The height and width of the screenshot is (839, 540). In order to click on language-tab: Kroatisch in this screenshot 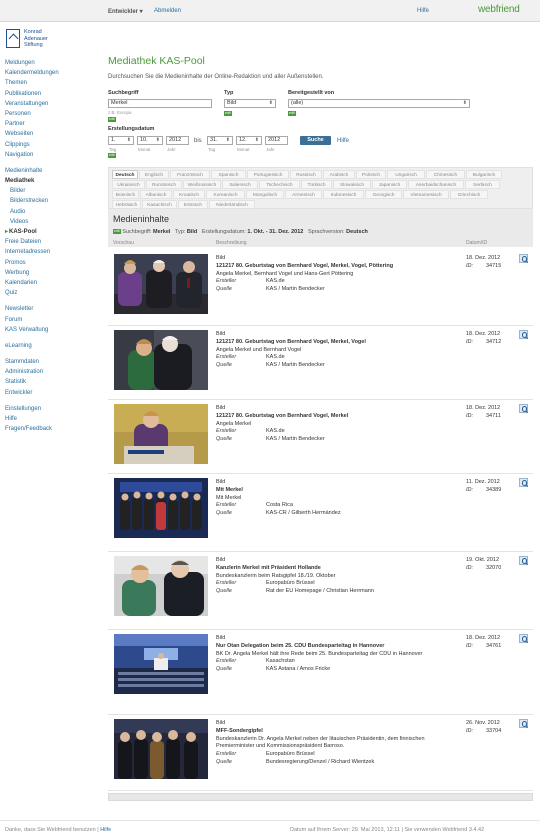, I will do `click(189, 194)`.